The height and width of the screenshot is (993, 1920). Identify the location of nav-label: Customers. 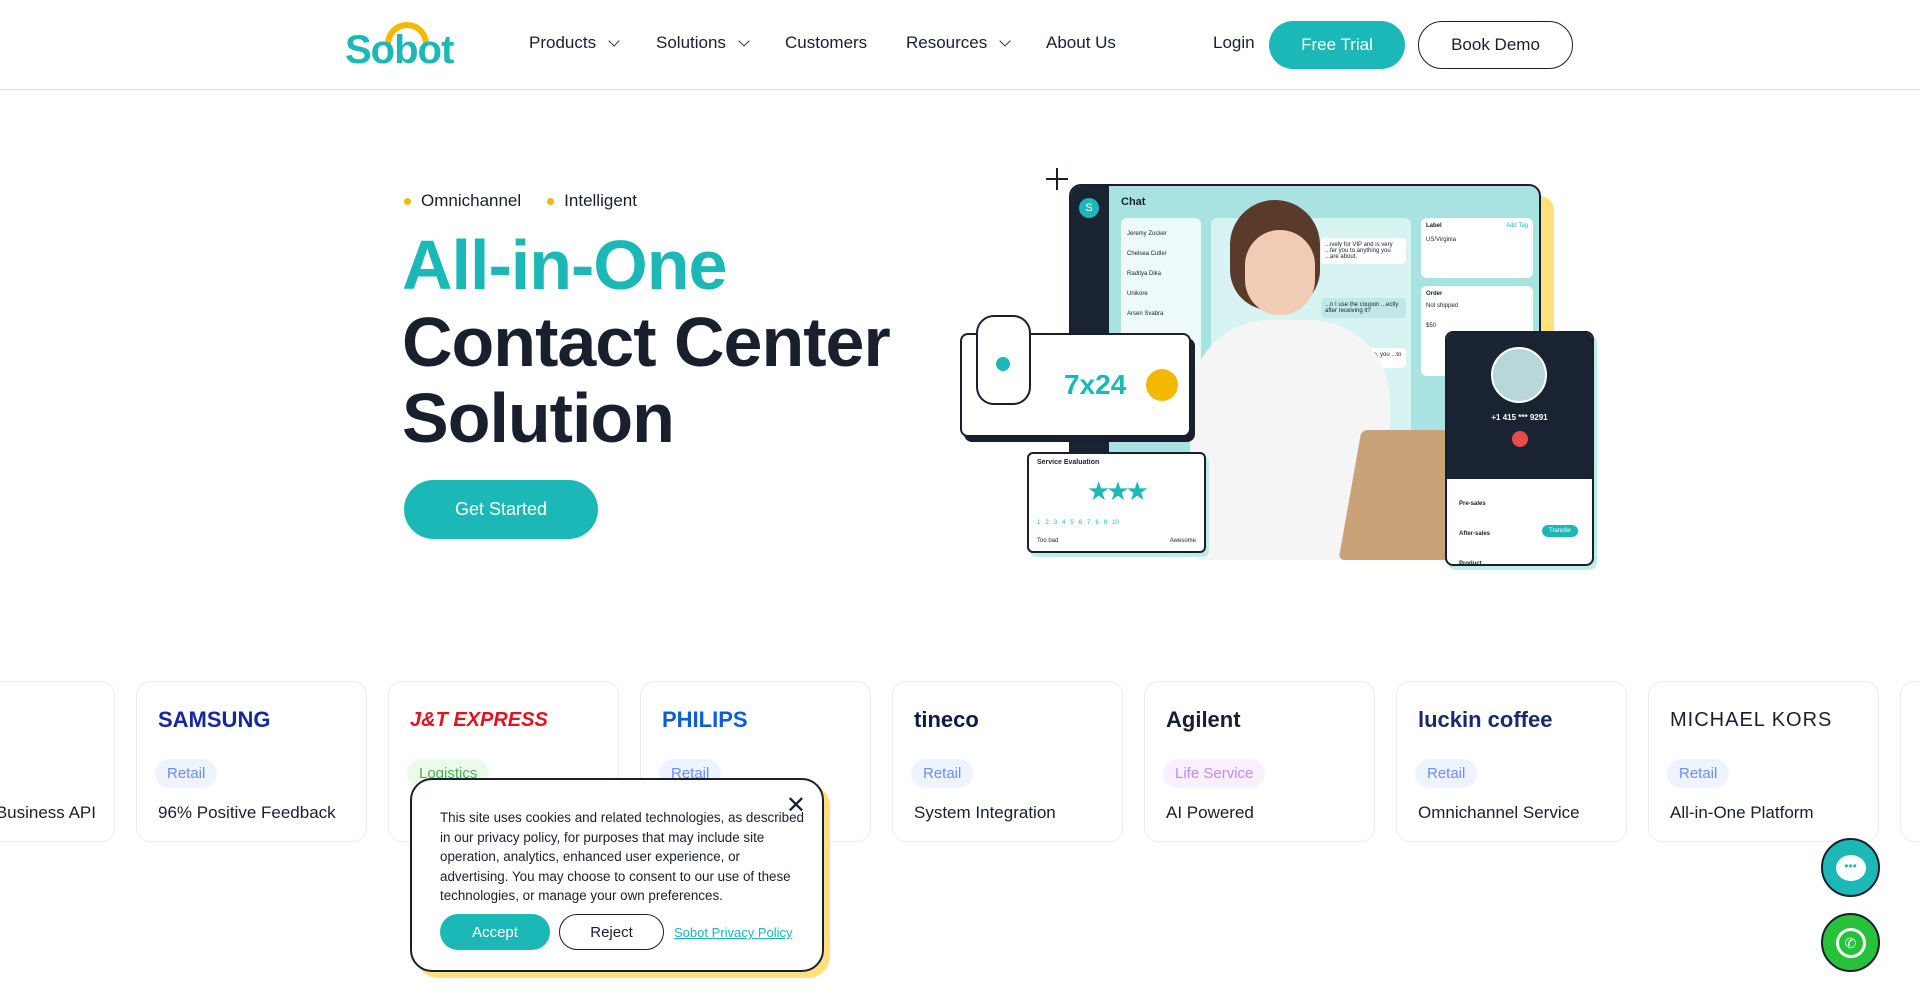
(826, 42).